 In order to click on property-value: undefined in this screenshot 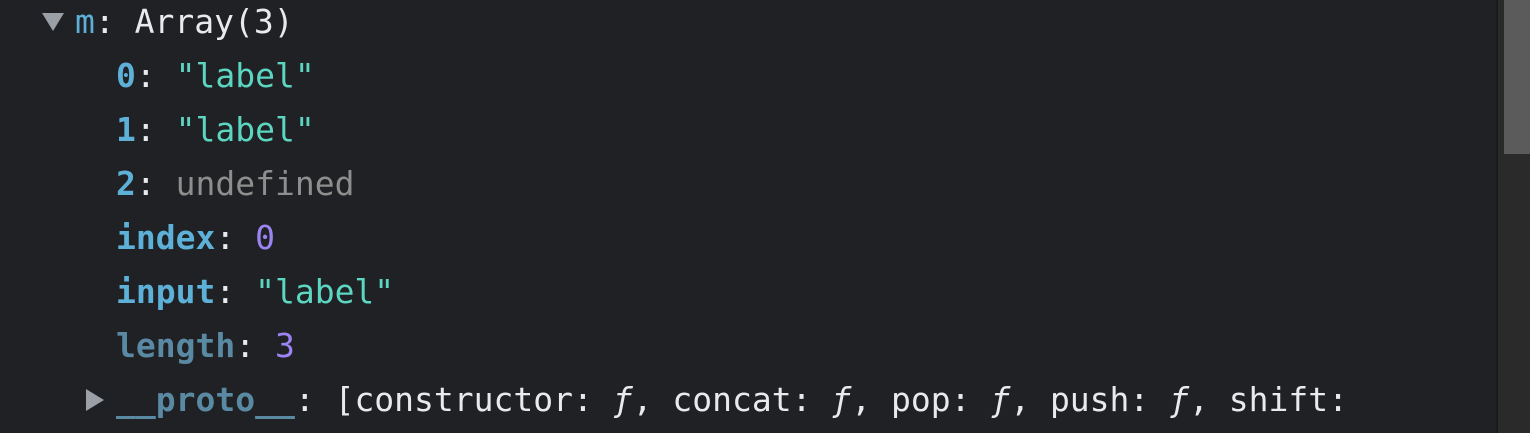, I will do `click(265, 183)`.